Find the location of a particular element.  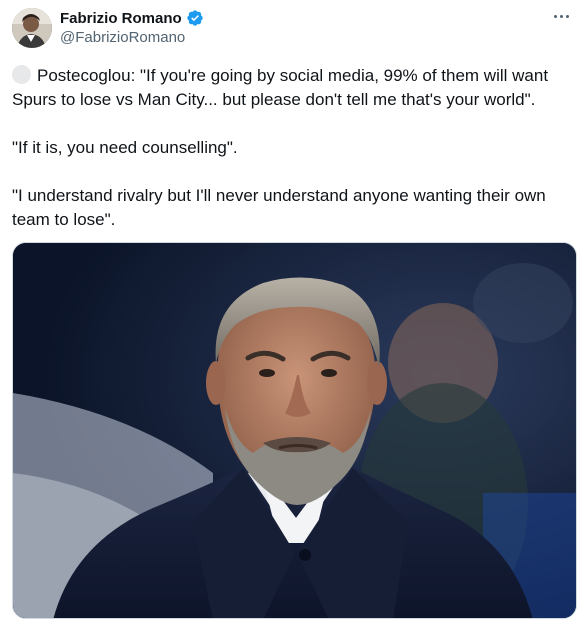

author-handle: @FabrizioRomano is located at coordinates (122, 37).